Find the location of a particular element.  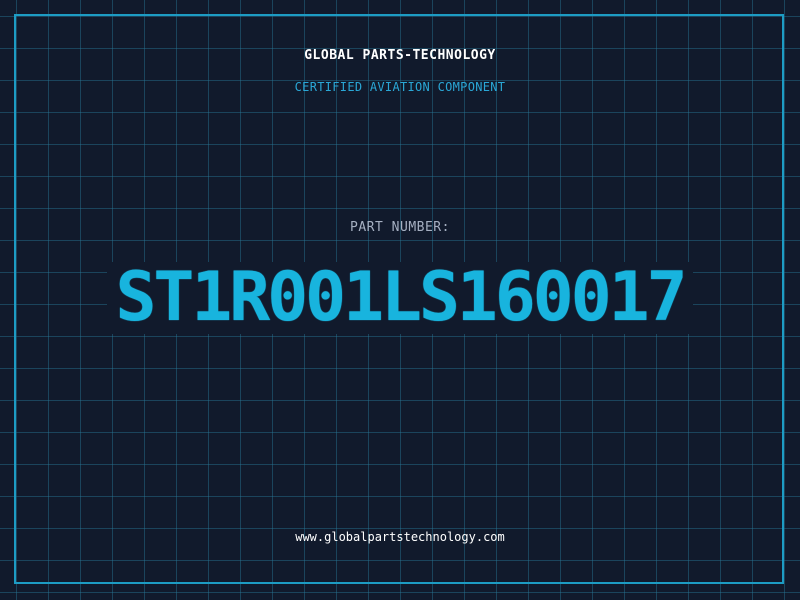

company-name: GLOBAL PARTS-TECHNOLOGY is located at coordinates (400, 55).